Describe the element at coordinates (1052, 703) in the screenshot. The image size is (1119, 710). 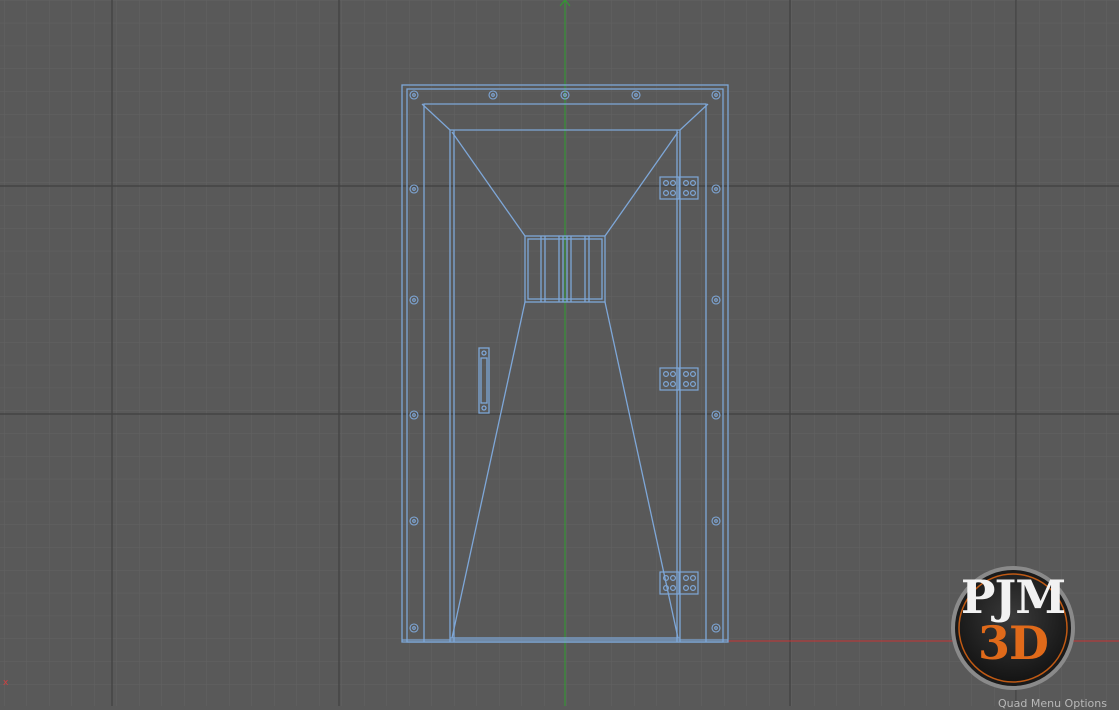
I see `status-text: Quad Menu Options` at that location.